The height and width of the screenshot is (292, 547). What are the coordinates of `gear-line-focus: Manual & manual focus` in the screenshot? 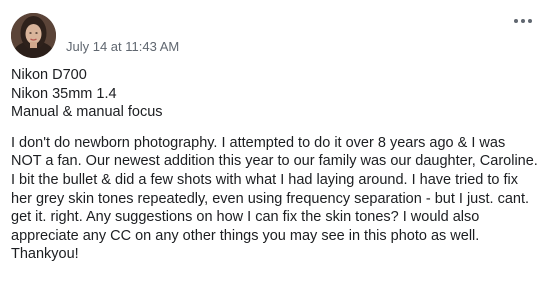 It's located at (87, 112).